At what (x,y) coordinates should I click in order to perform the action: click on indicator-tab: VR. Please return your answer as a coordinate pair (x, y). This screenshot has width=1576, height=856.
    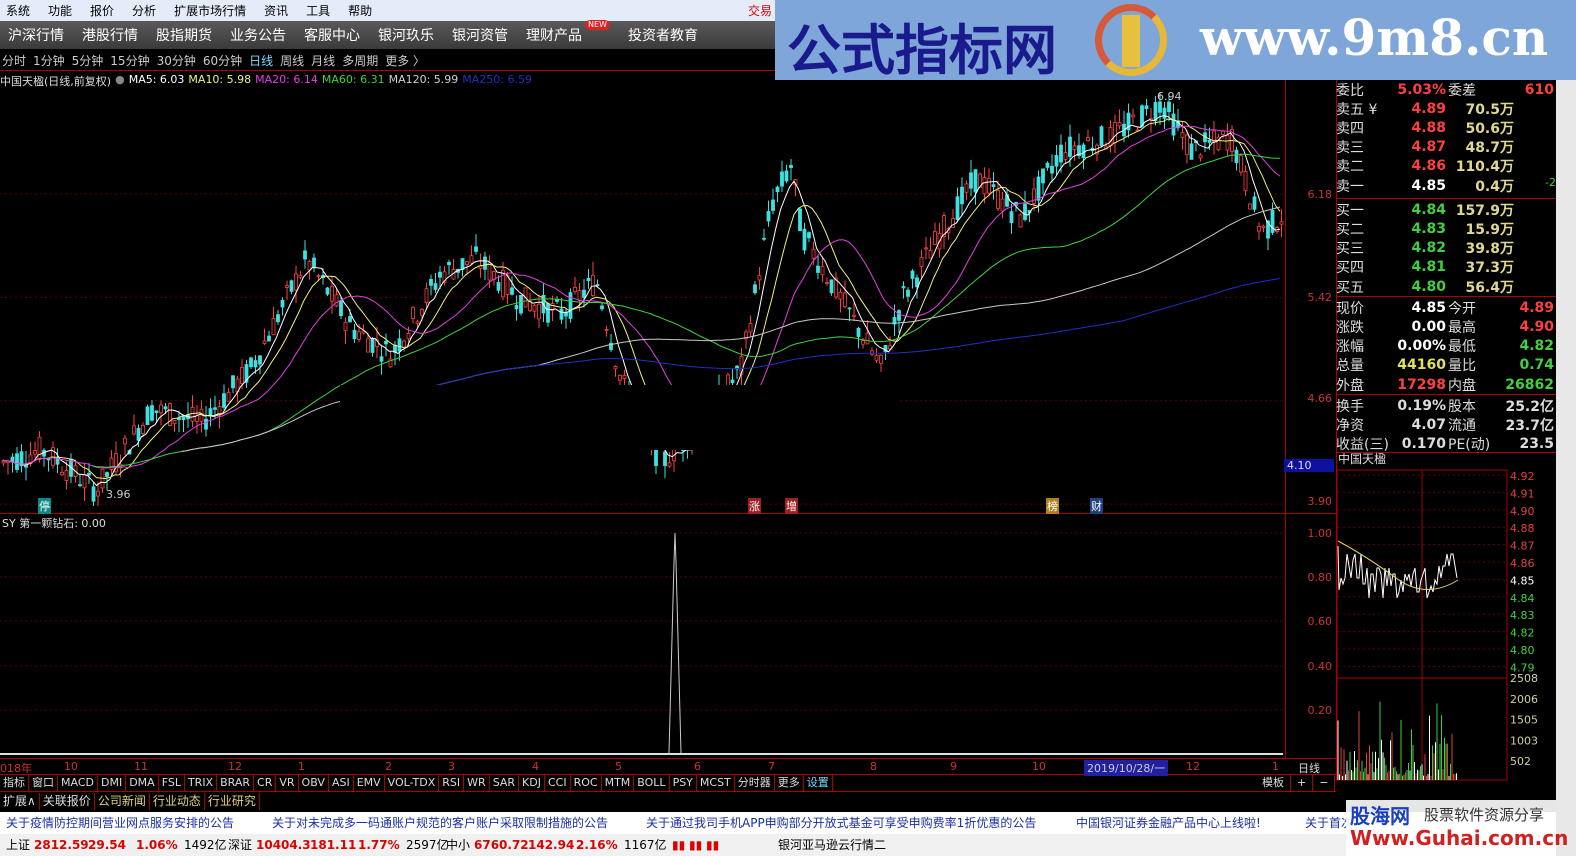
    Looking at the image, I should click on (287, 783).